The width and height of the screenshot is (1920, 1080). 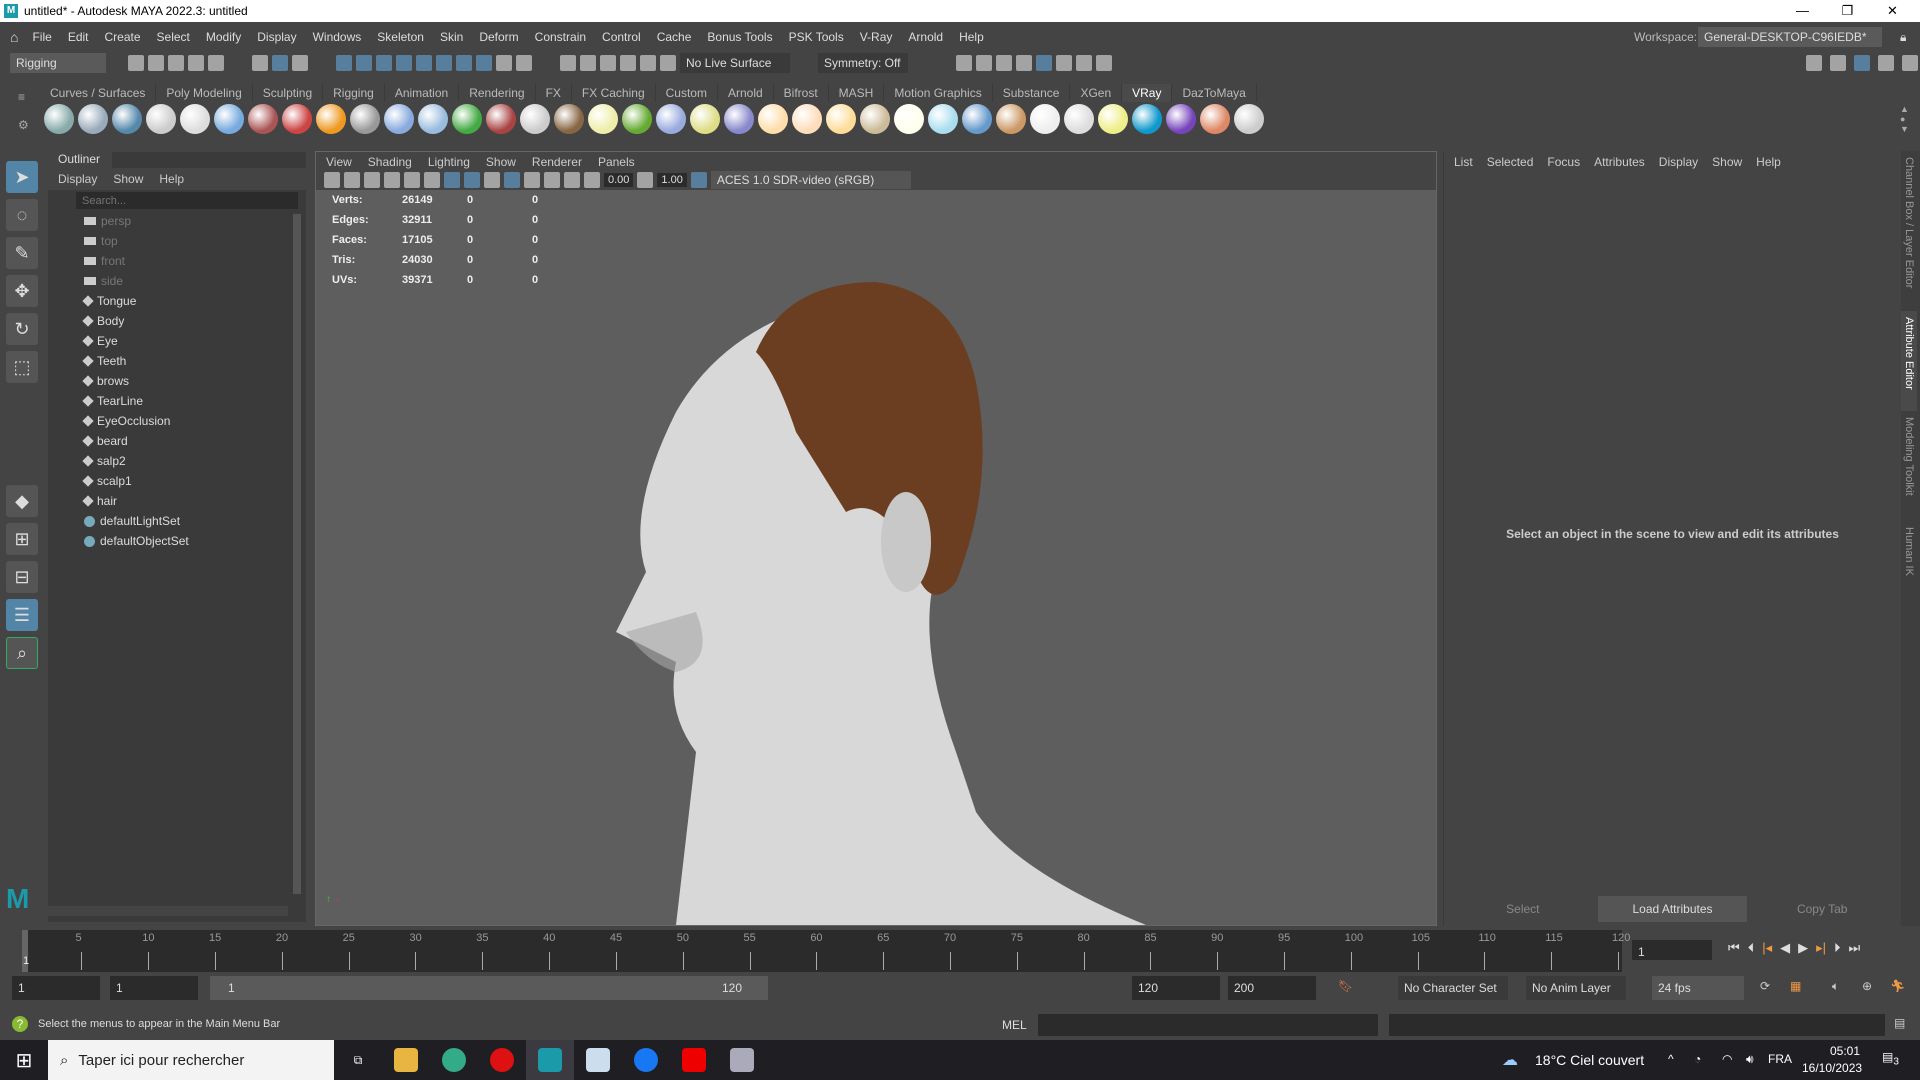 I want to click on input-language: FRA, so click(x=1780, y=1059).